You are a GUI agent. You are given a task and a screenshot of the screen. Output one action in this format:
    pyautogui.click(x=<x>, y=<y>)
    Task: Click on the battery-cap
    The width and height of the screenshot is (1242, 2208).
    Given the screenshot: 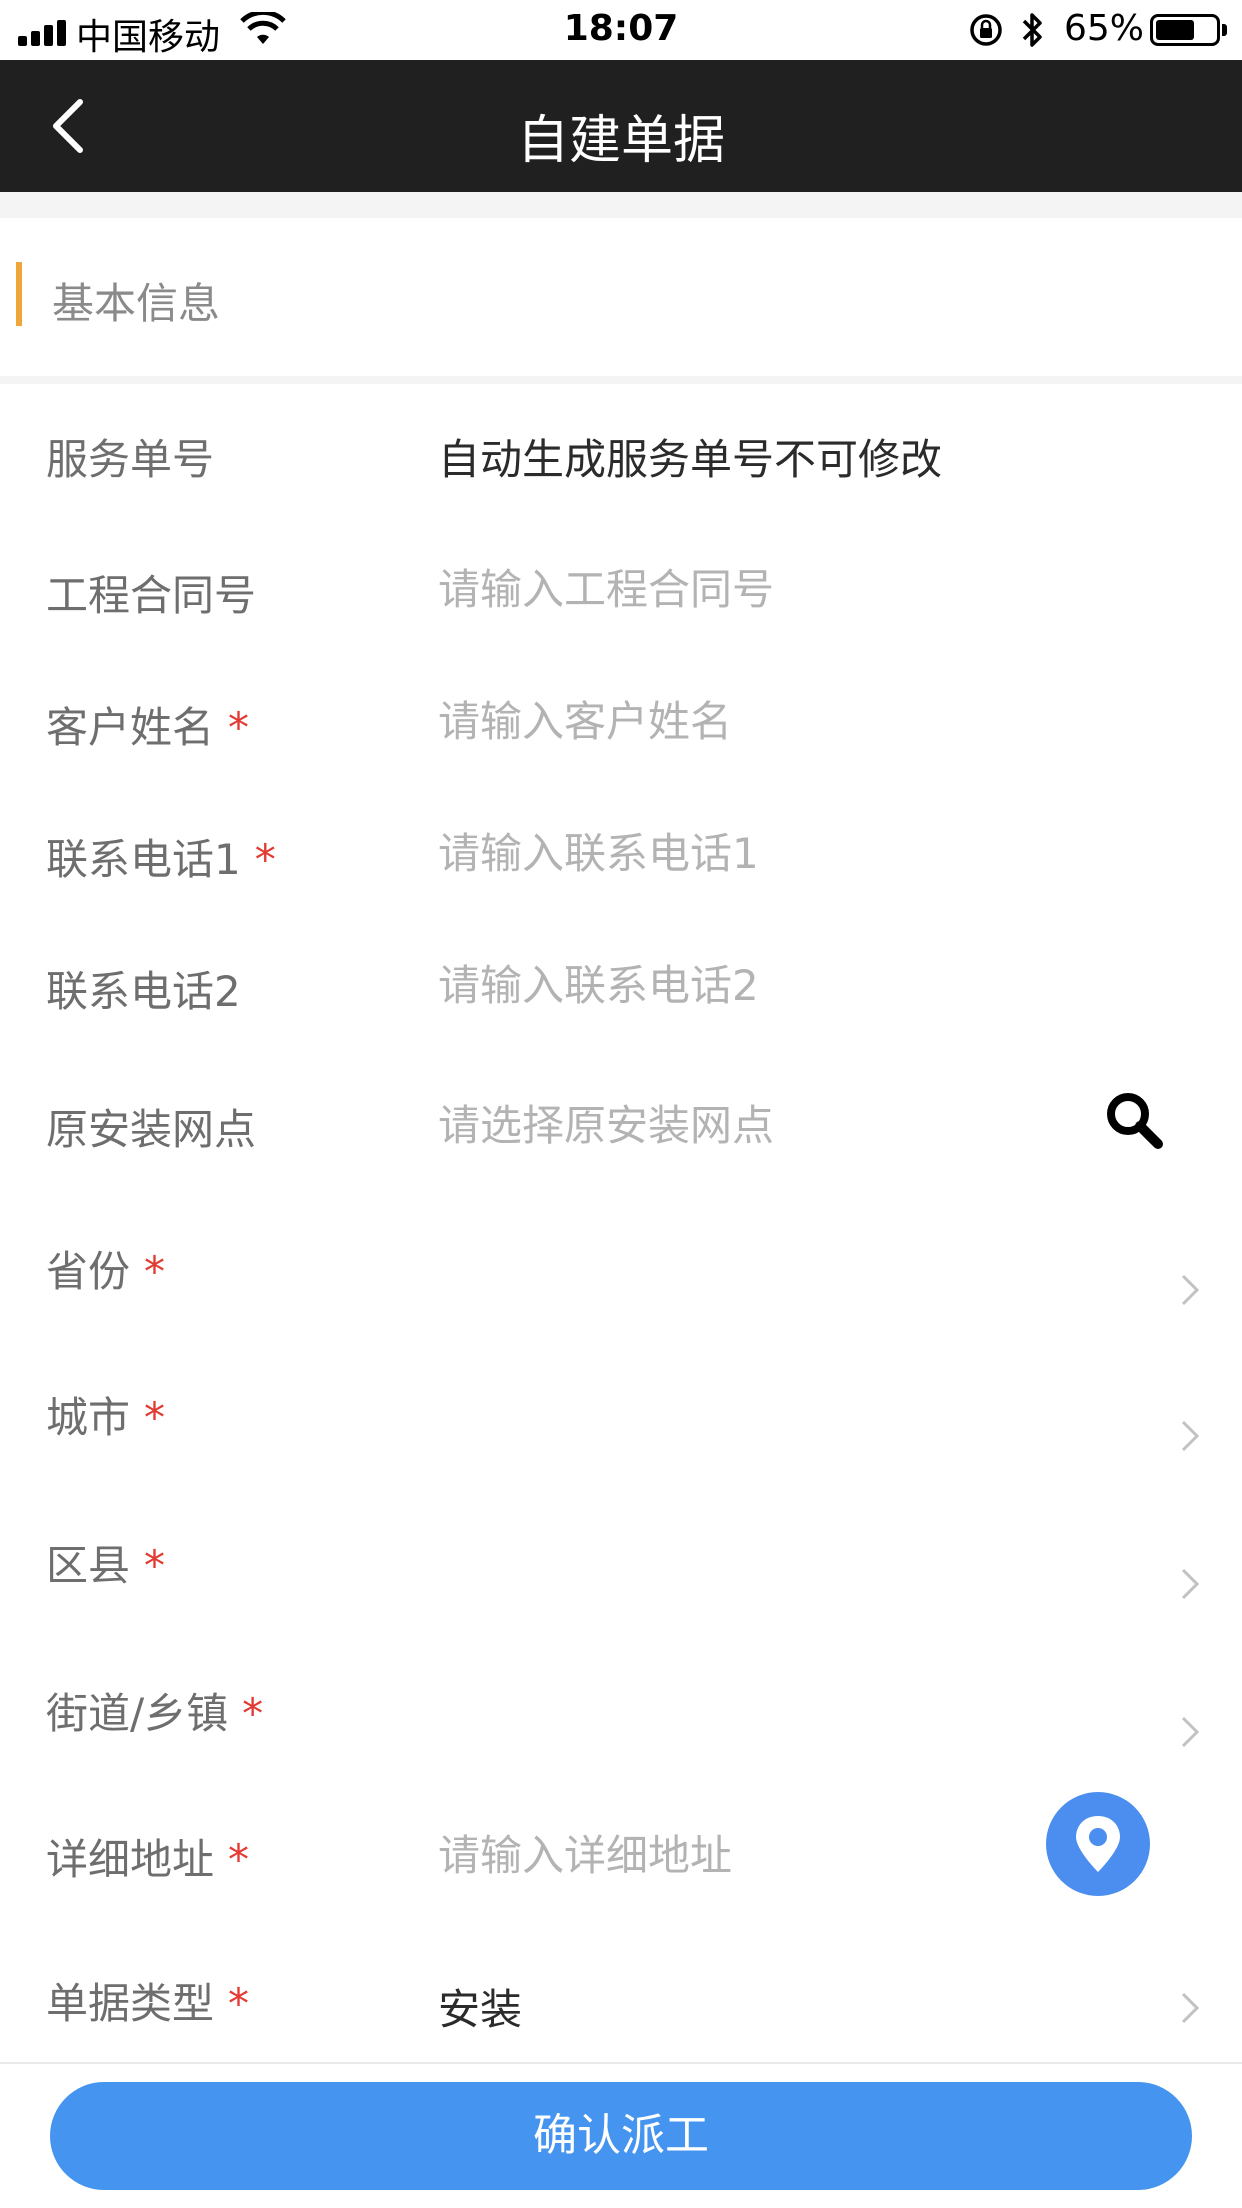 What is the action you would take?
    pyautogui.click(x=1224, y=30)
    